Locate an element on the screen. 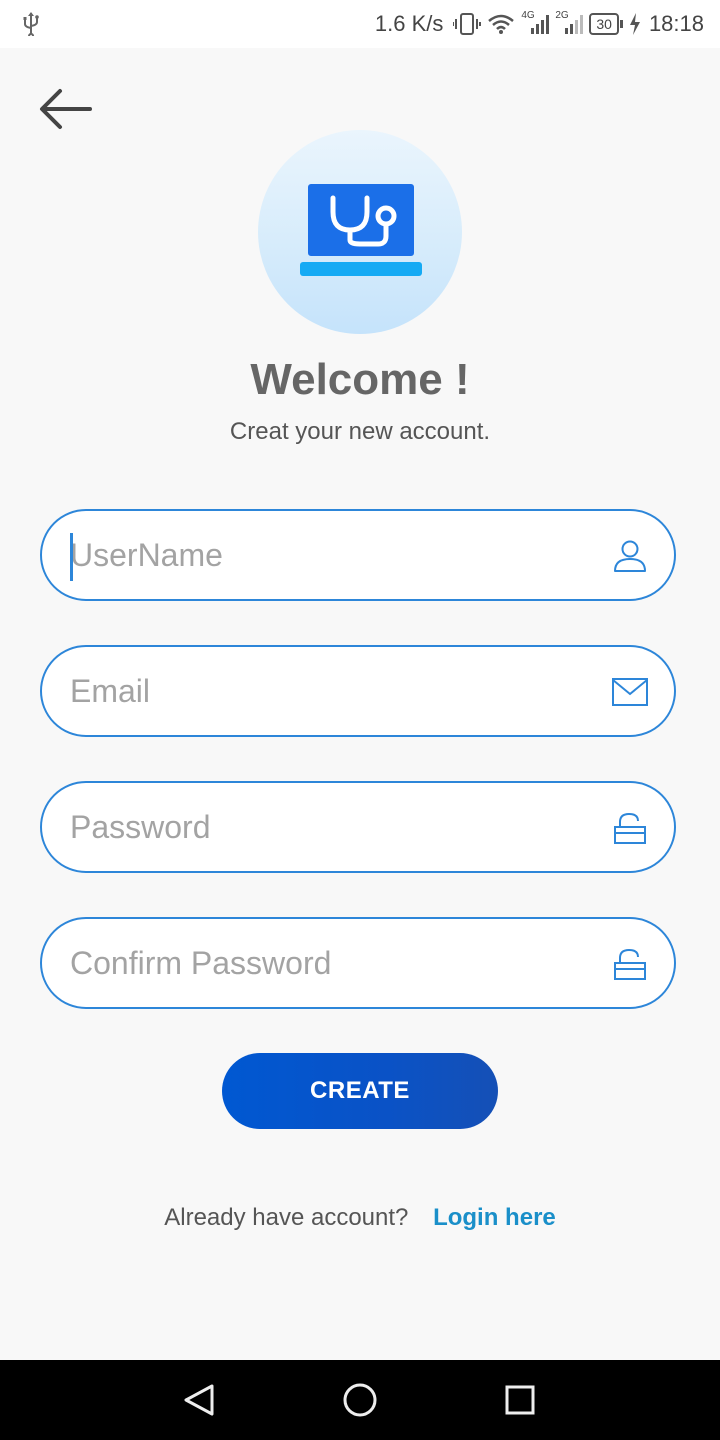 The width and height of the screenshot is (720, 1440). laptop-stethoscope-icon is located at coordinates (361, 230).